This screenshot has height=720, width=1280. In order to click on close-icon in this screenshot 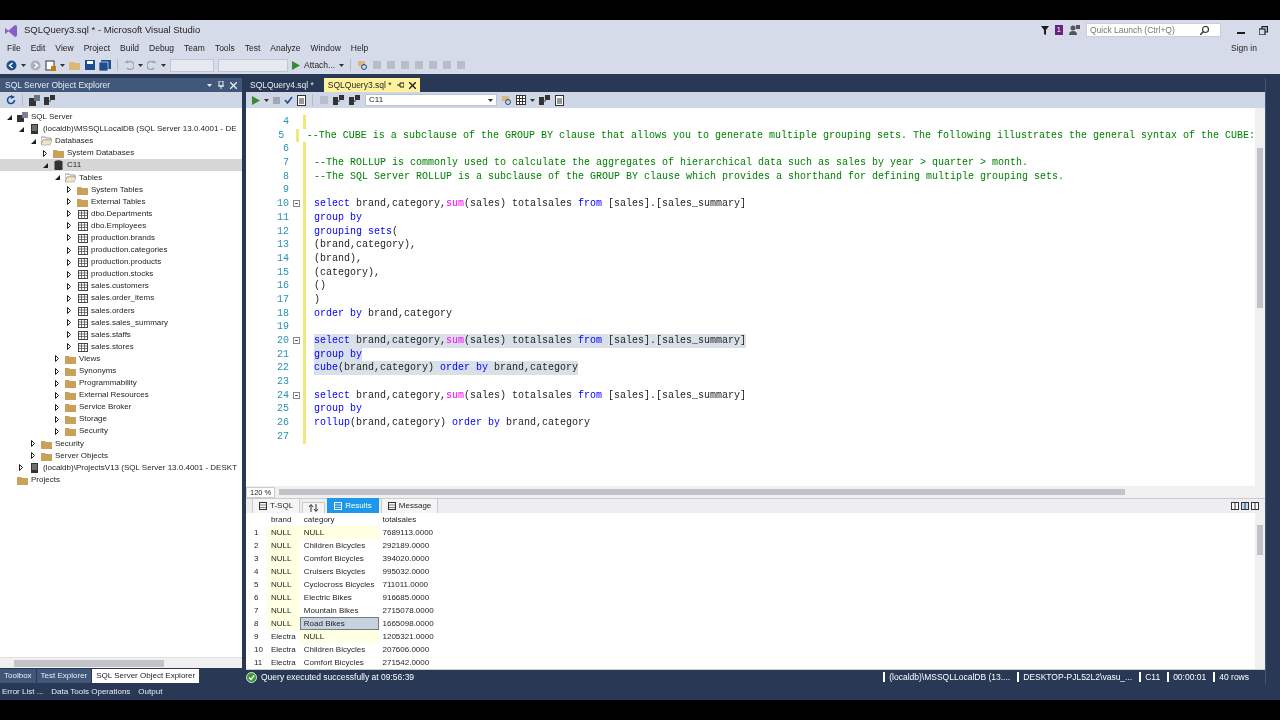, I will do `click(412, 85)`.